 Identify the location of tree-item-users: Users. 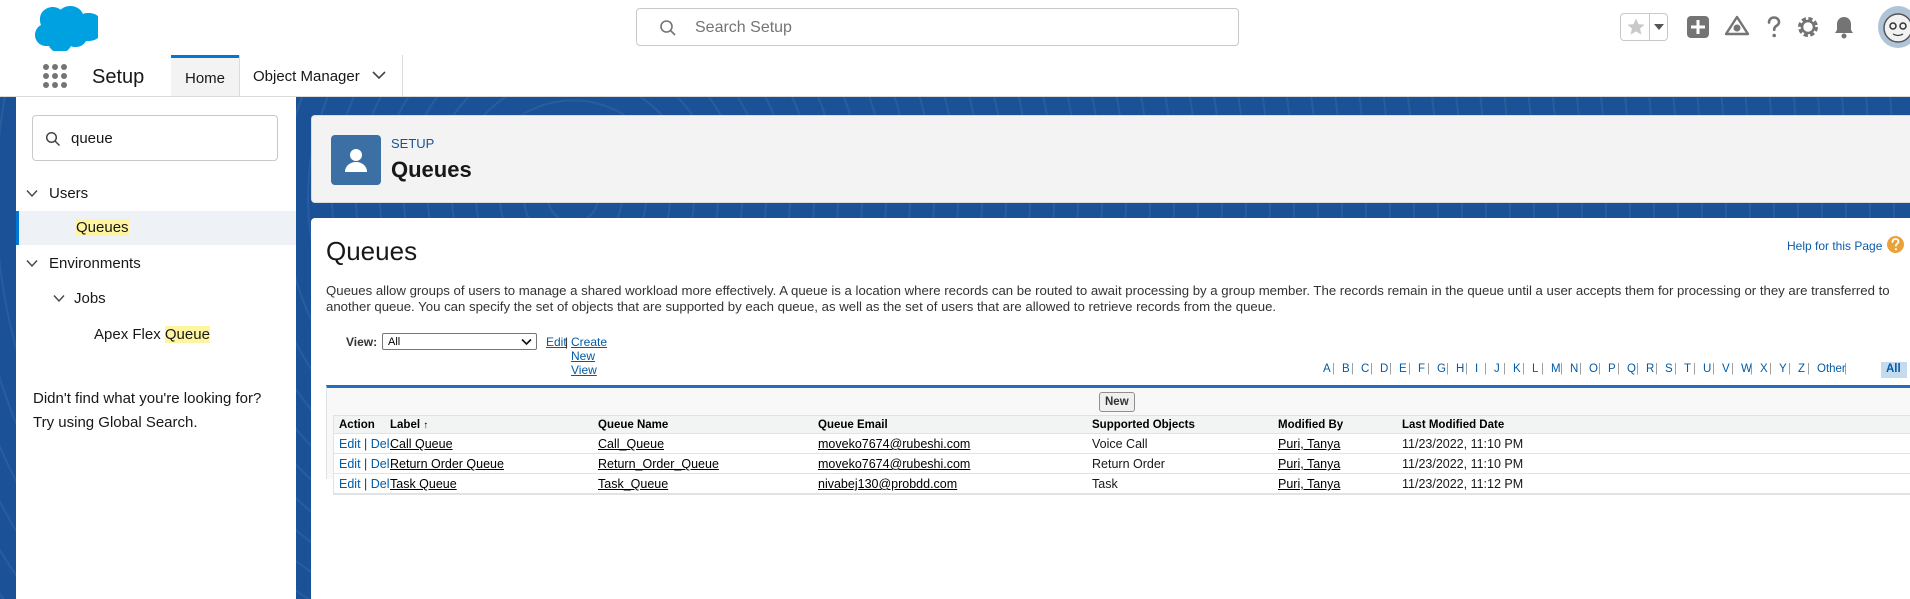
(156, 194).